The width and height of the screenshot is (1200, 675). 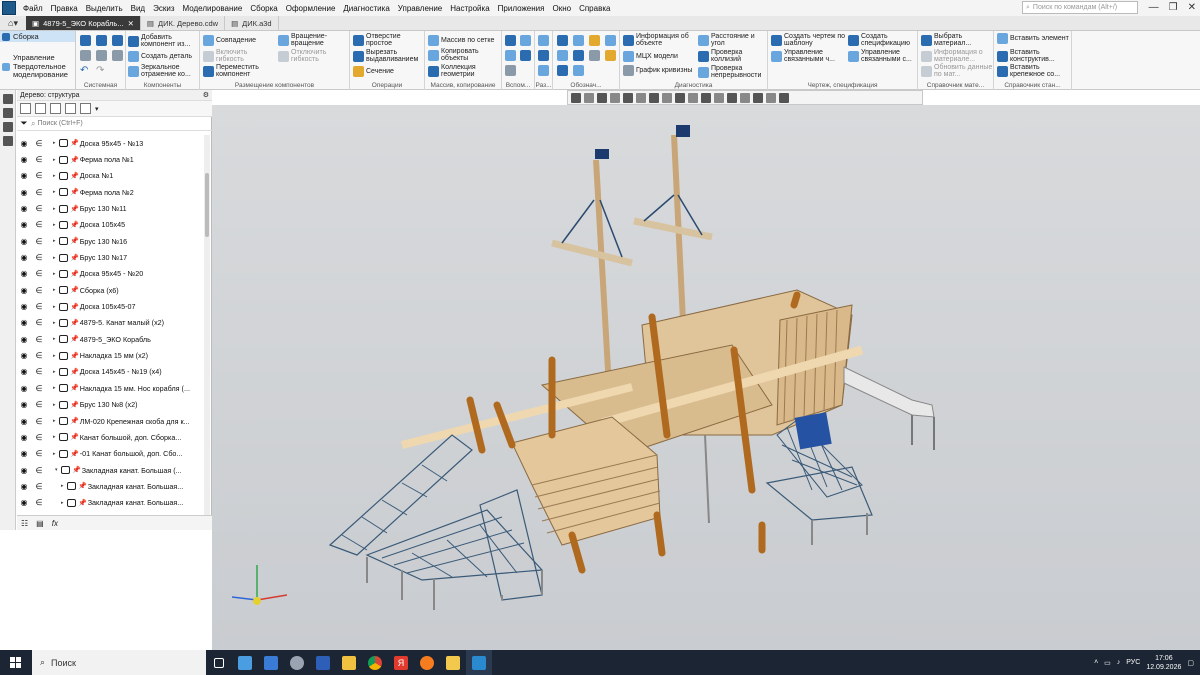 I want to click on menu-format: Оформление, so click(x=311, y=8).